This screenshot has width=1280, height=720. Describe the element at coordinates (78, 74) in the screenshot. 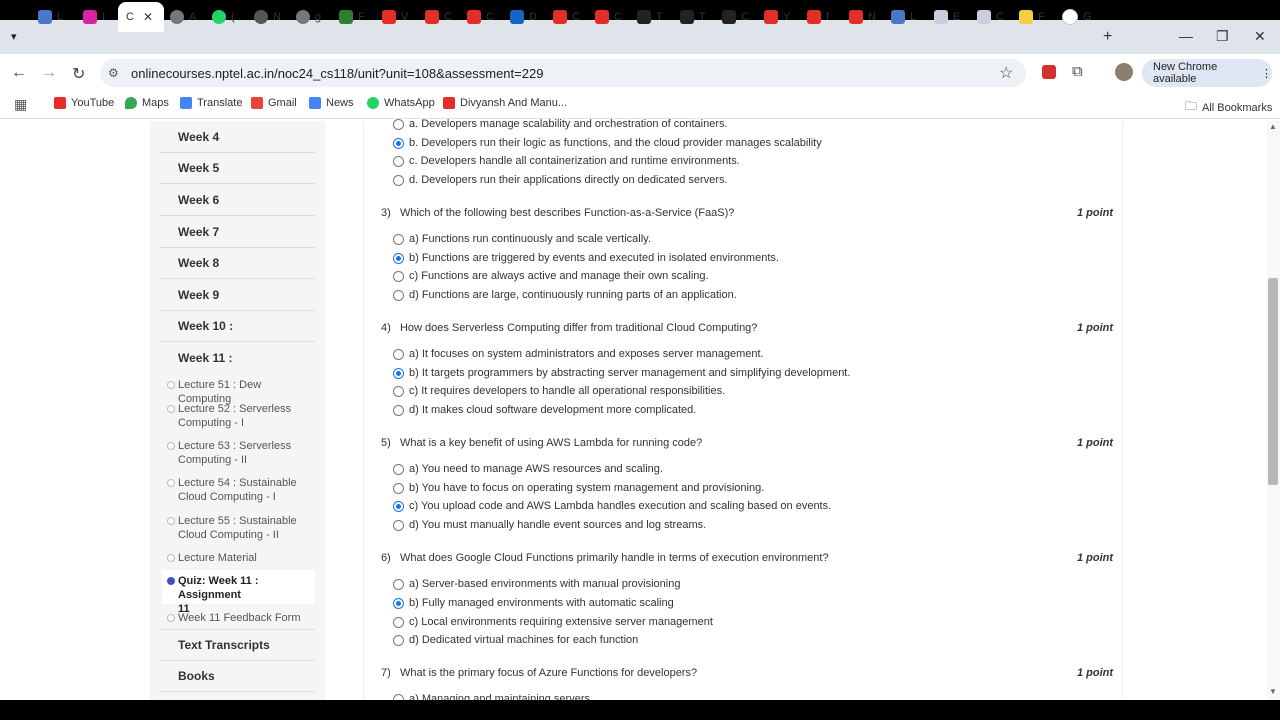

I see `reload-icon: ↻` at that location.